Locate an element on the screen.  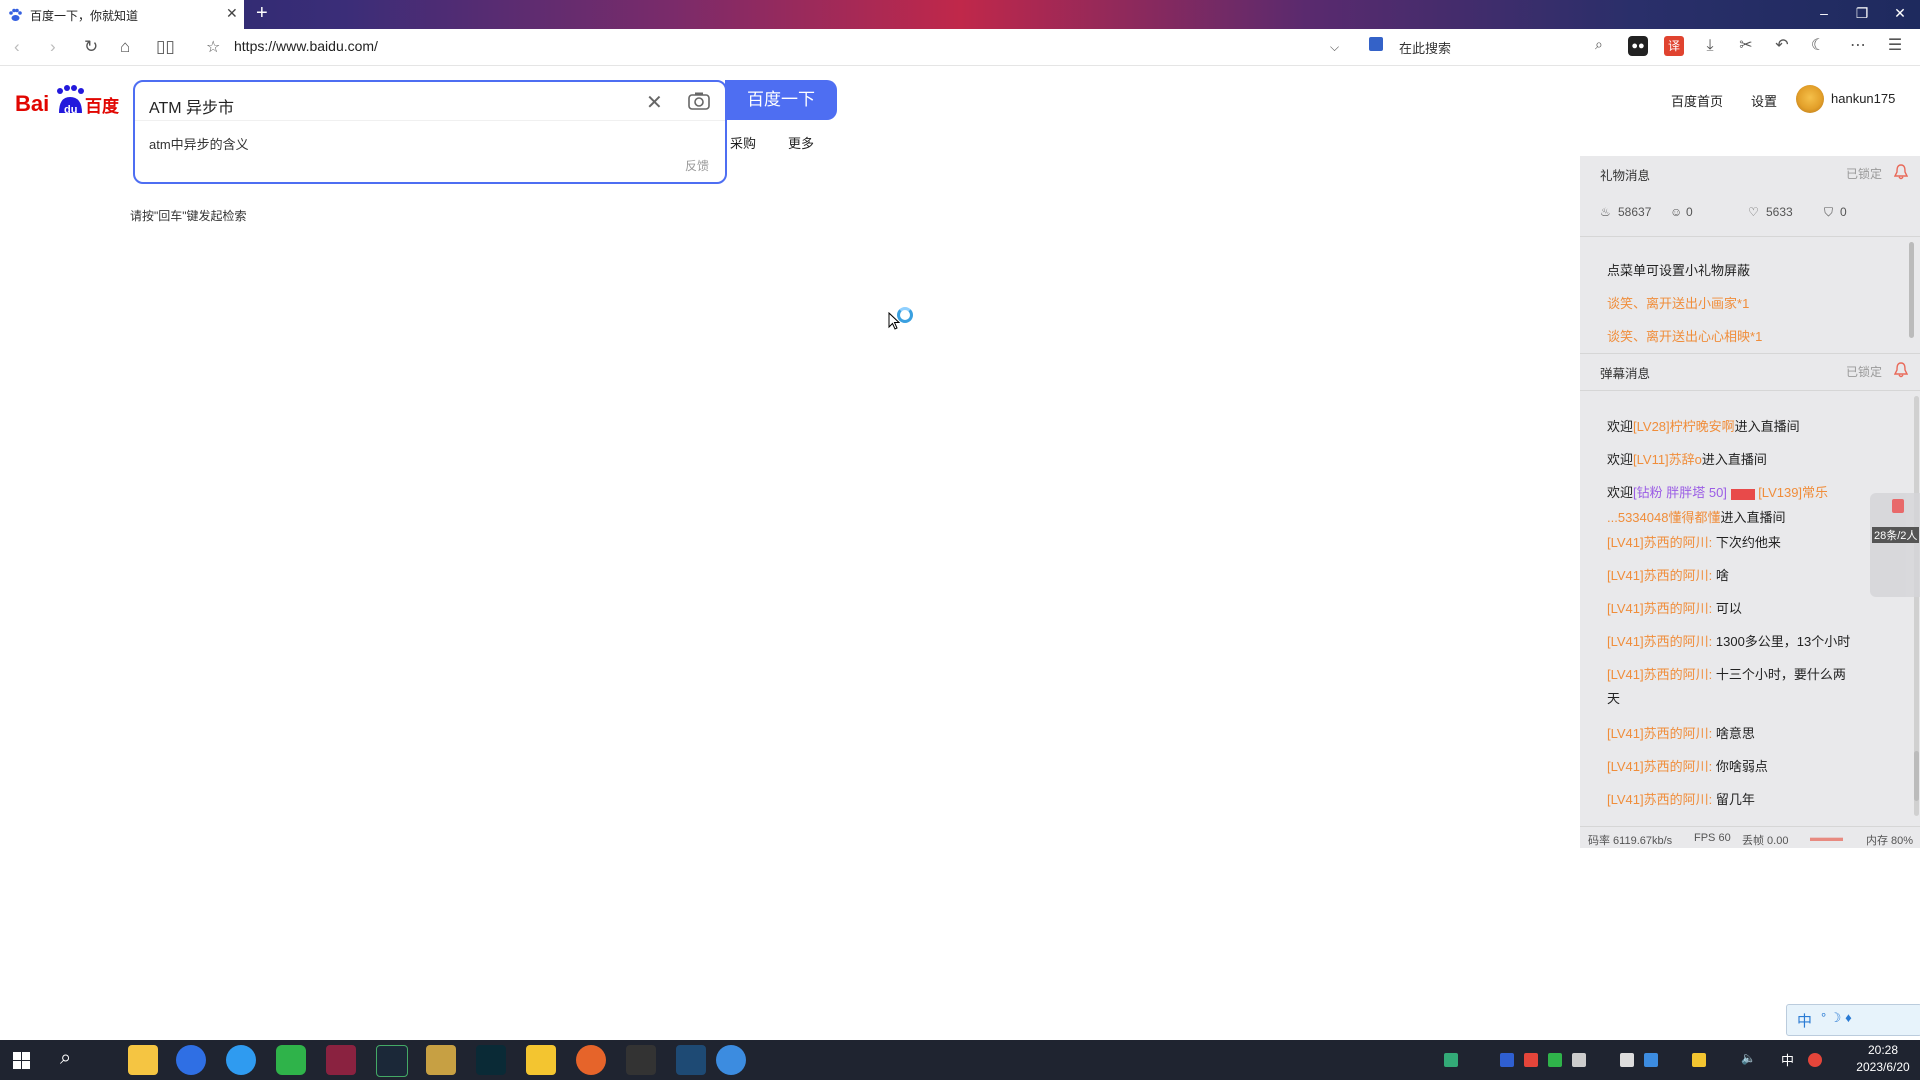
new-tab-icon: + is located at coordinates (262, 13).